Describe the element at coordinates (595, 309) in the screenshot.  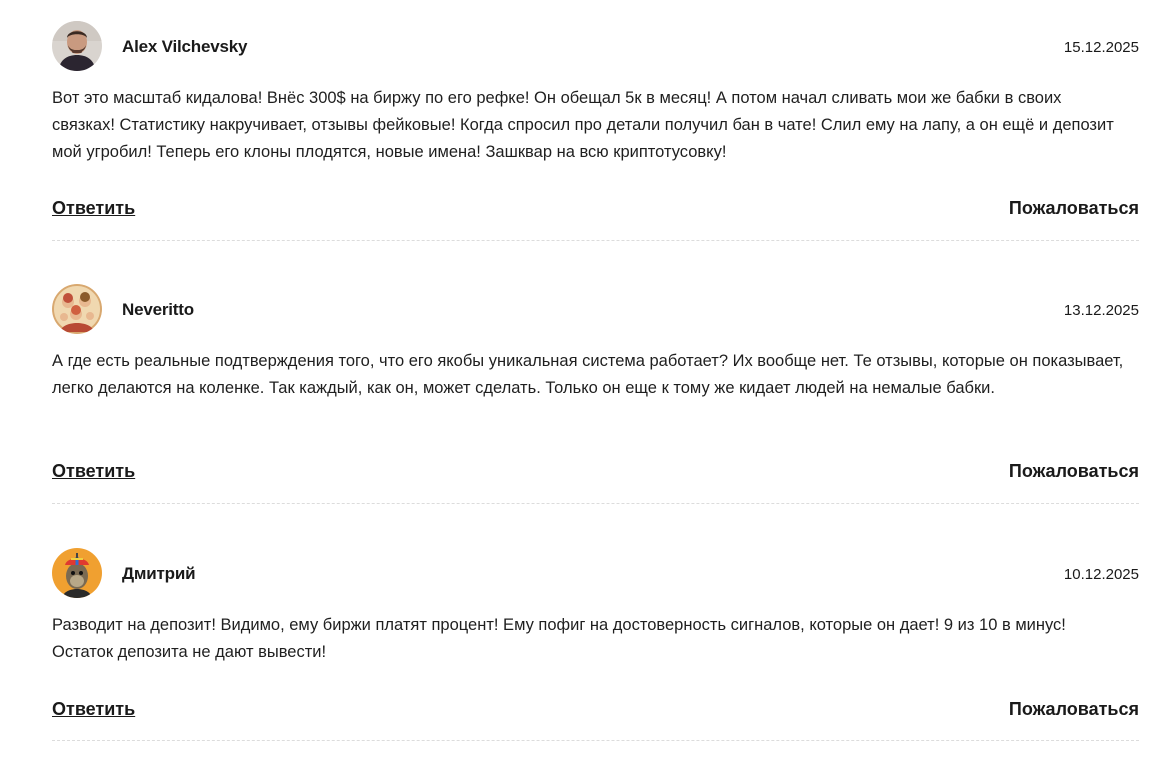
I see `comment-header: Neveritto 13.12.2025` at that location.